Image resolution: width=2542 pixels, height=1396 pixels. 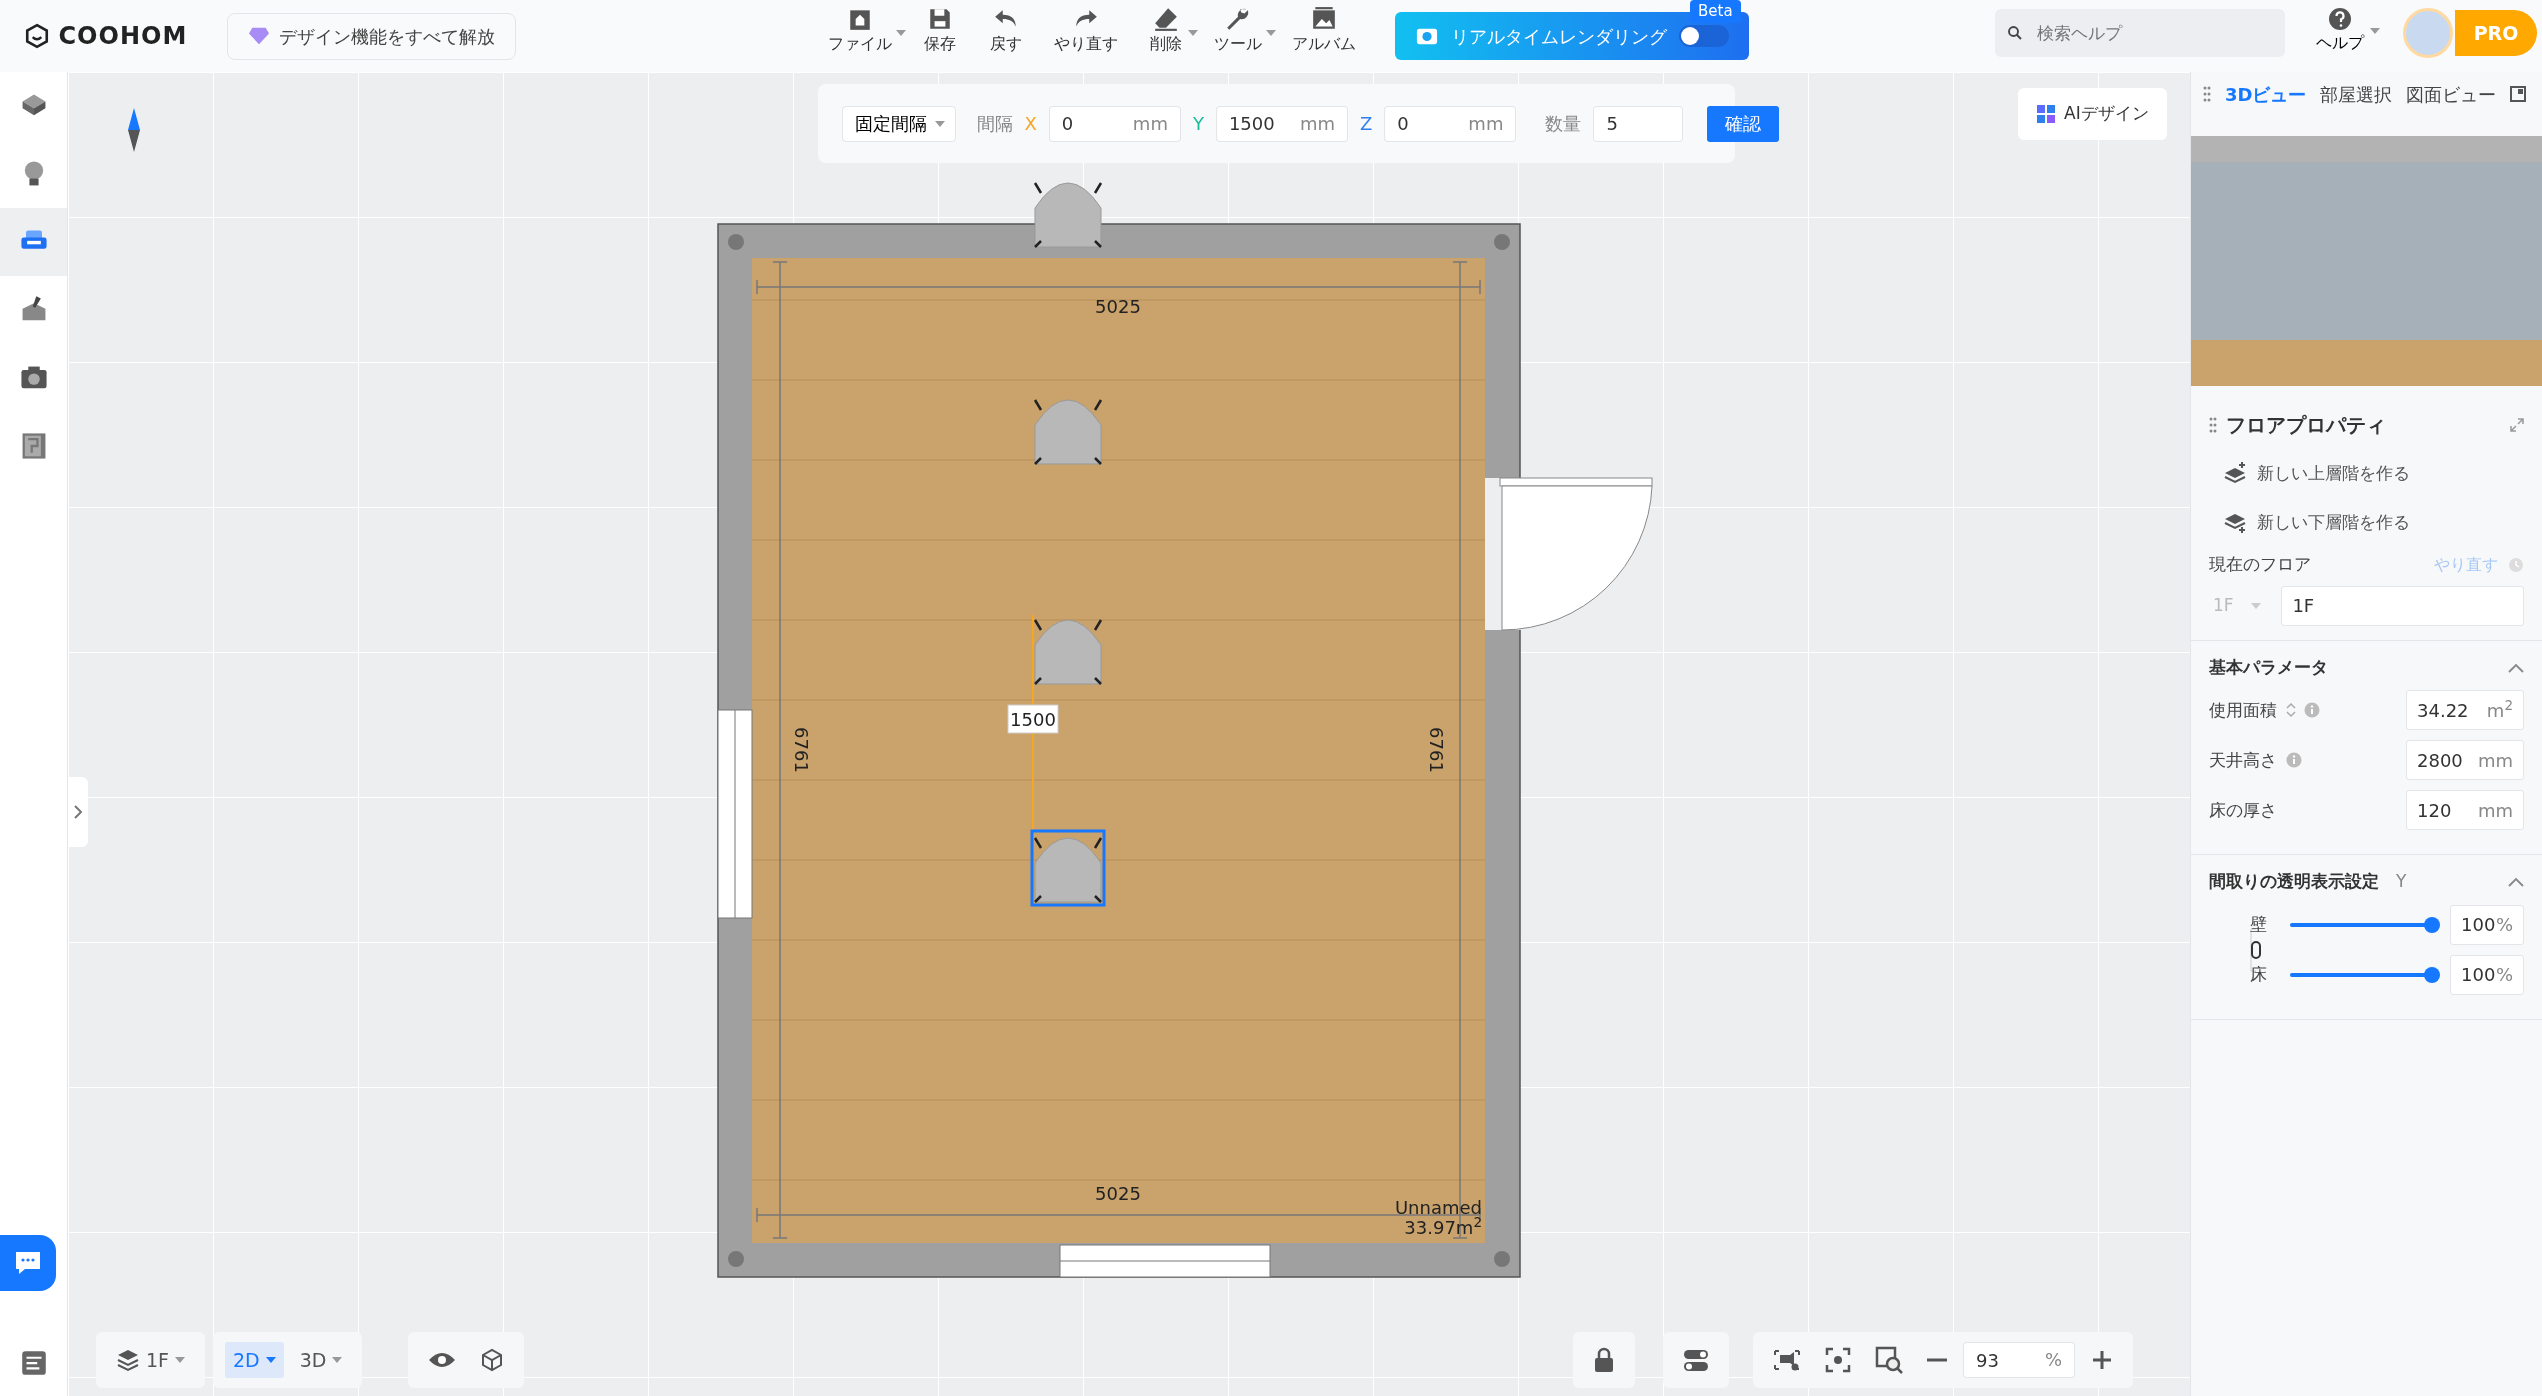 I want to click on zoom-region-icon, so click(x=1889, y=1360).